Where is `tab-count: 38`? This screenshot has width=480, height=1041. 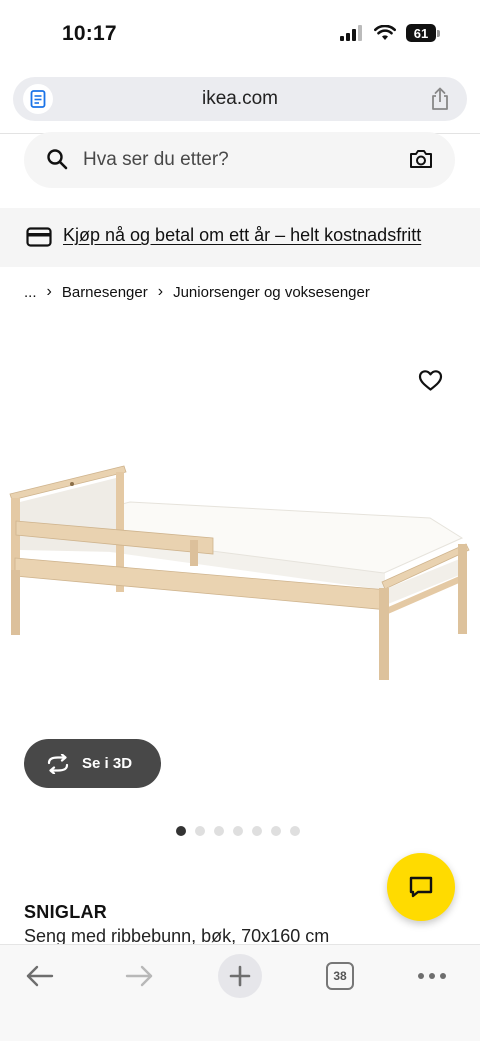
tab-count: 38 is located at coordinates (340, 976).